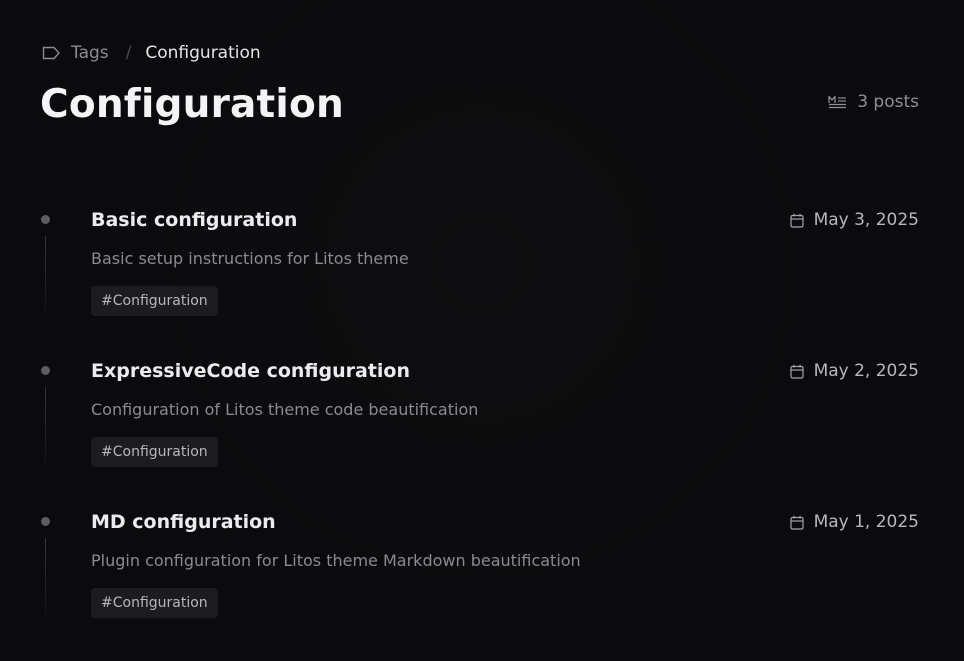 The height and width of the screenshot is (661, 964). Describe the element at coordinates (250, 258) in the screenshot. I see `post-description: Basic setup instructions for Litos theme` at that location.